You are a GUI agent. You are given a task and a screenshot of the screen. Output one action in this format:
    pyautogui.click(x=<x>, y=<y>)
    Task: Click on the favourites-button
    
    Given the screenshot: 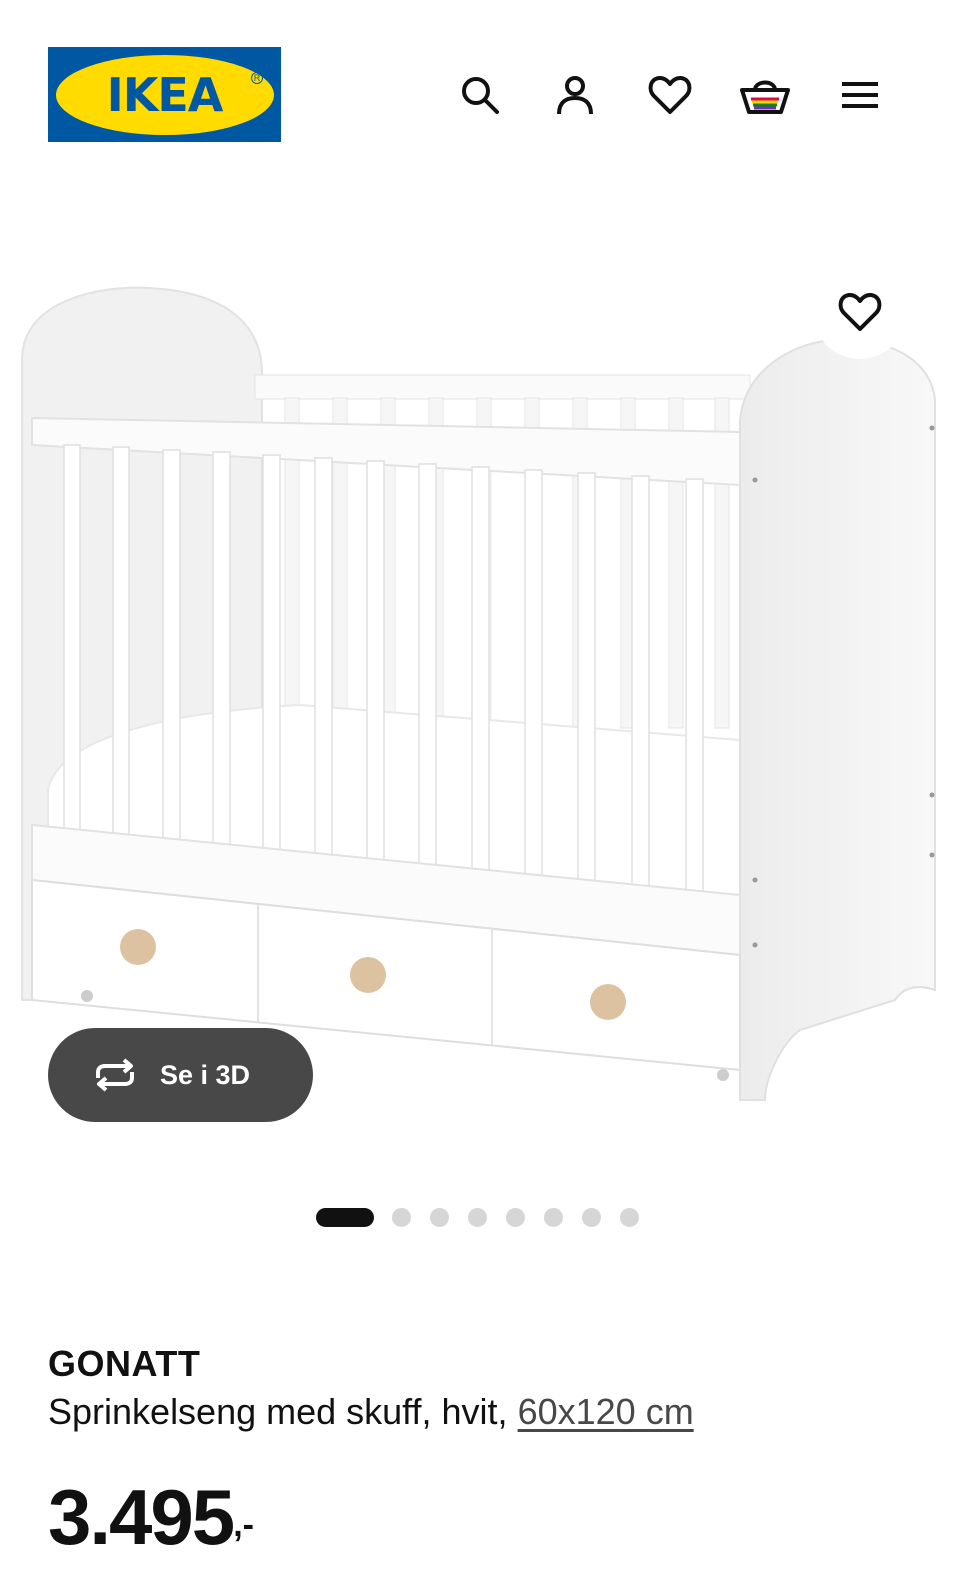 What is the action you would take?
    pyautogui.click(x=670, y=95)
    